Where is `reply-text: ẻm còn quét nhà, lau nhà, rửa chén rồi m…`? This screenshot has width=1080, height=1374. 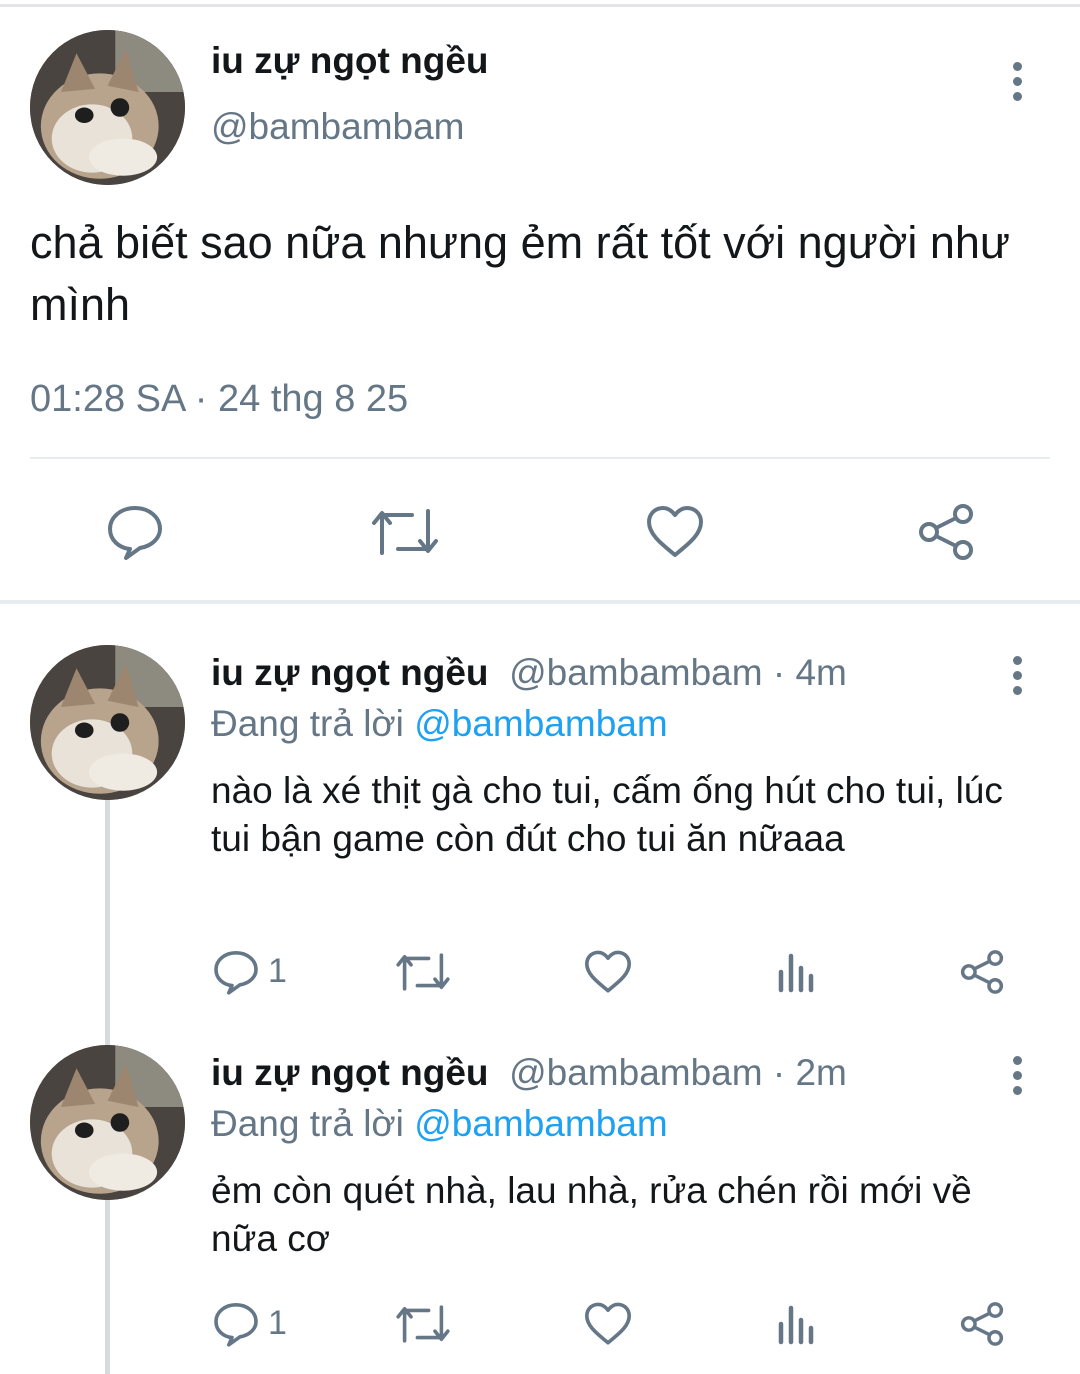
reply-text: ẻm còn quét nhà, lau nhà, rửa chén rồi m… is located at coordinates (591, 1214).